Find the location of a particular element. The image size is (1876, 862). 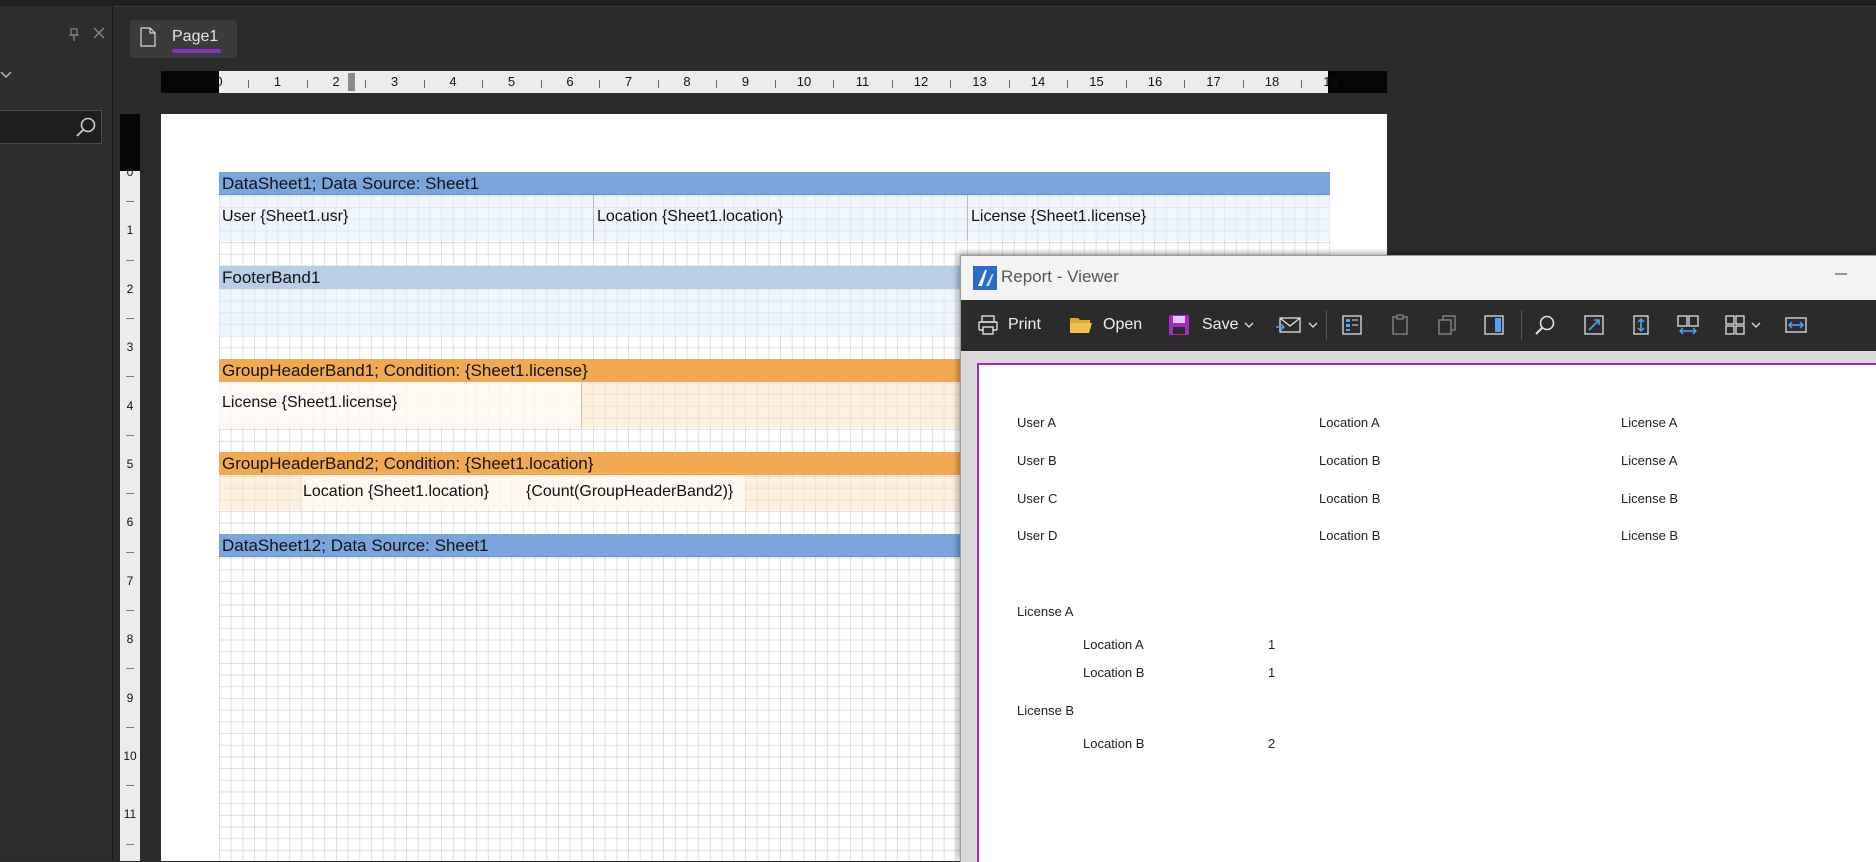

ruler-number: 9 is located at coordinates (745, 81).